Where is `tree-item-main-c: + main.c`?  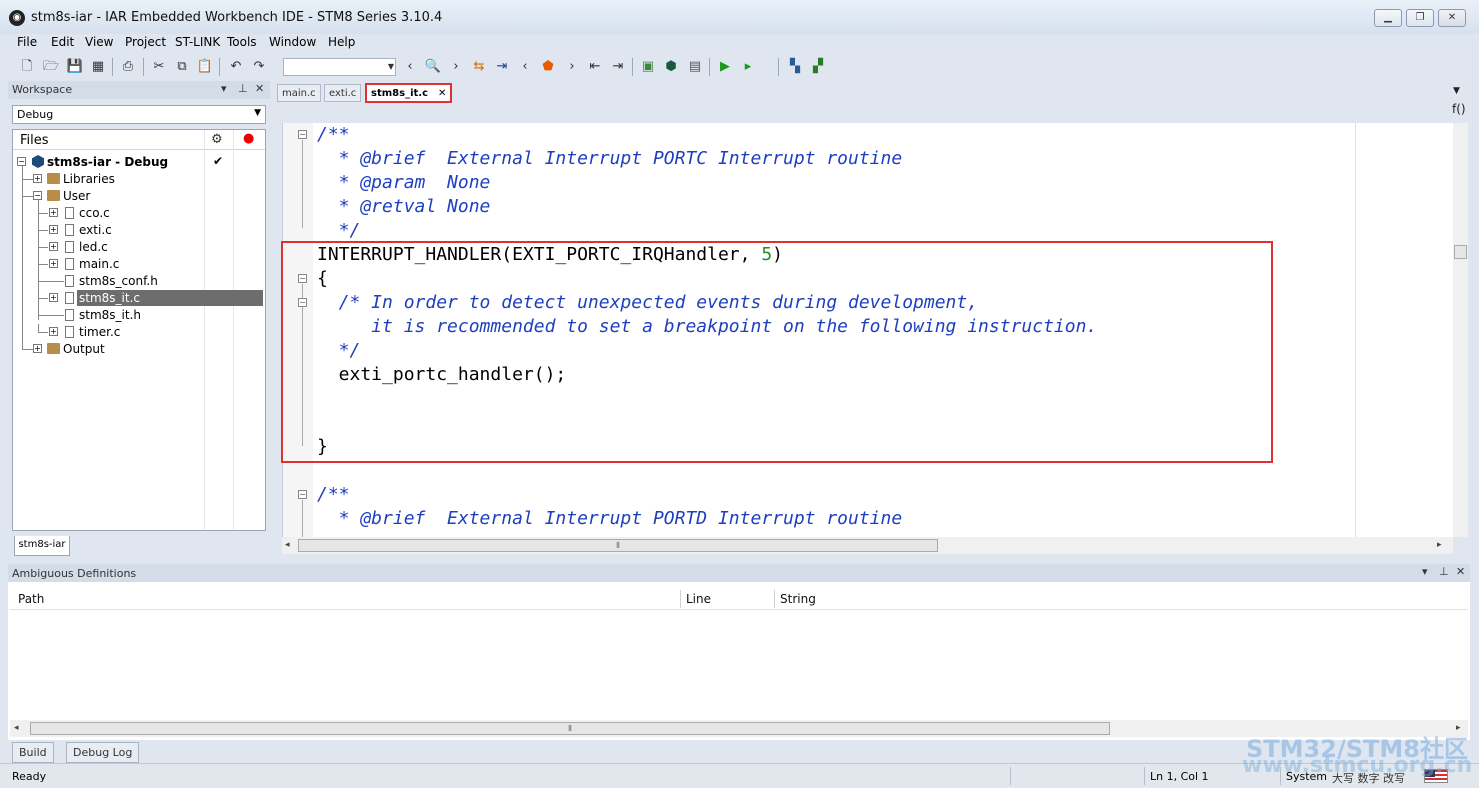 tree-item-main-c: + main.c is located at coordinates (139, 264).